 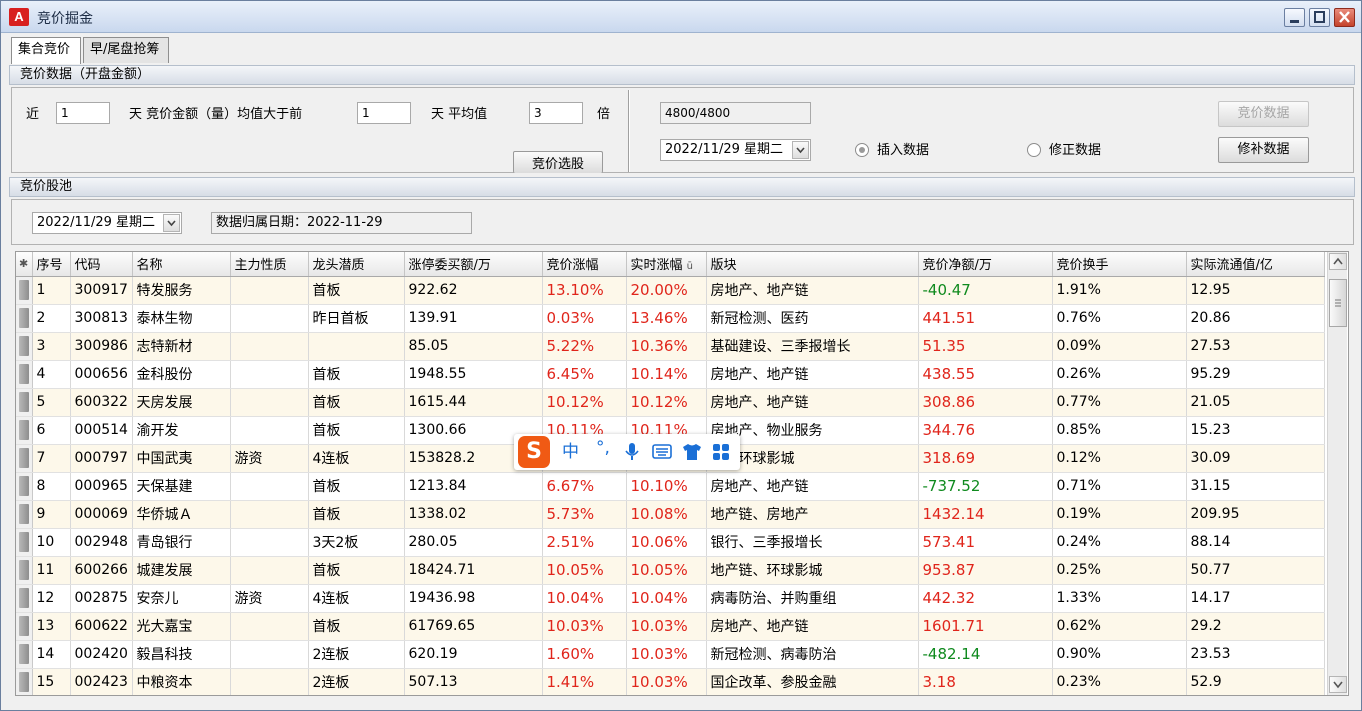 What do you see at coordinates (181, 264) in the screenshot?
I see `column-header: 名称` at bounding box center [181, 264].